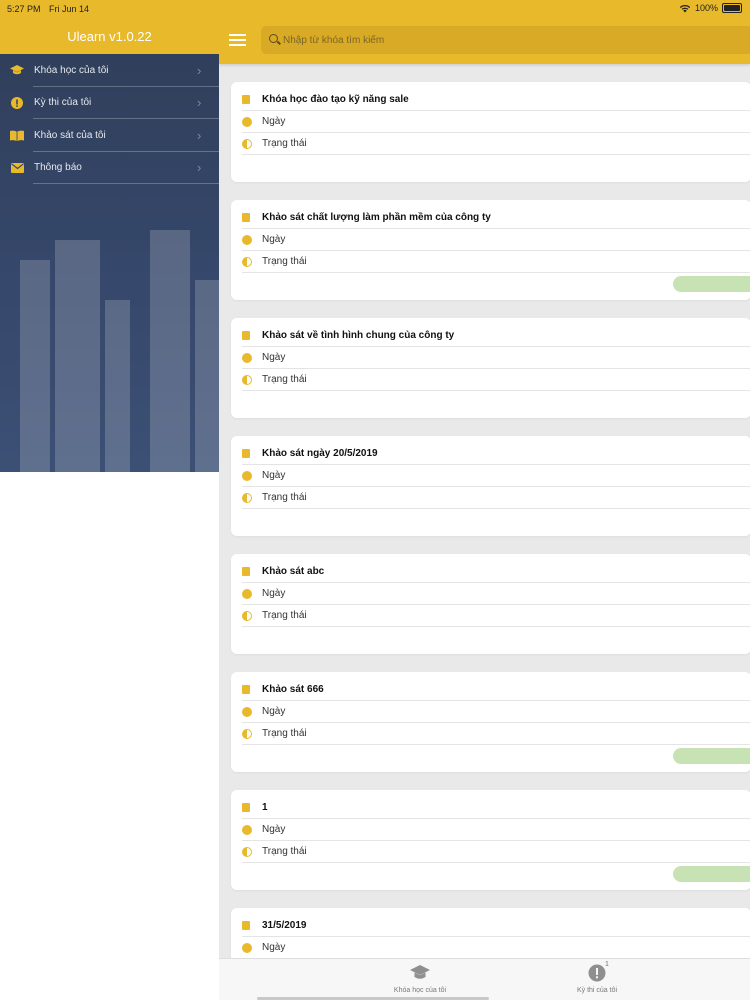  I want to click on card-title: Khảo sát về tình hình chung của công ty, so click(358, 335).